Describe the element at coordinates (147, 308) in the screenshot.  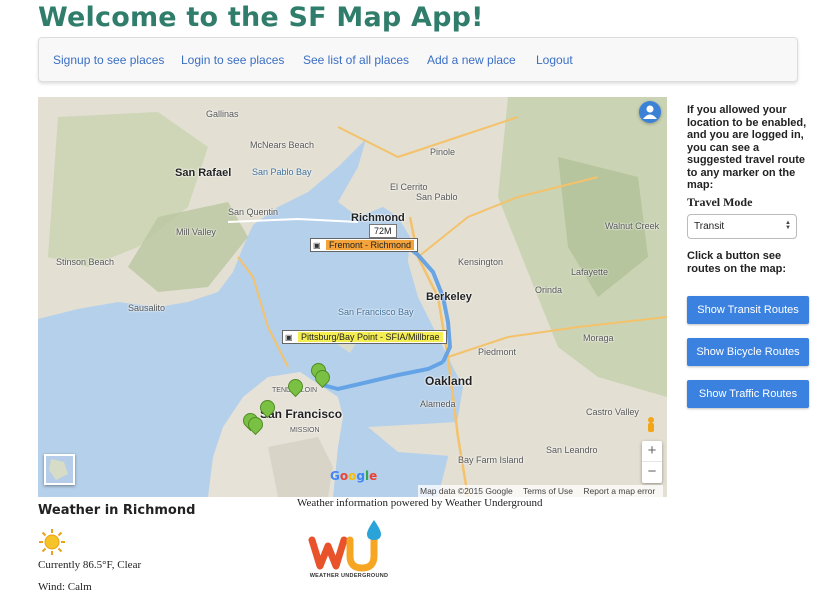
I see `map-label-sausalito: Sausalito` at that location.